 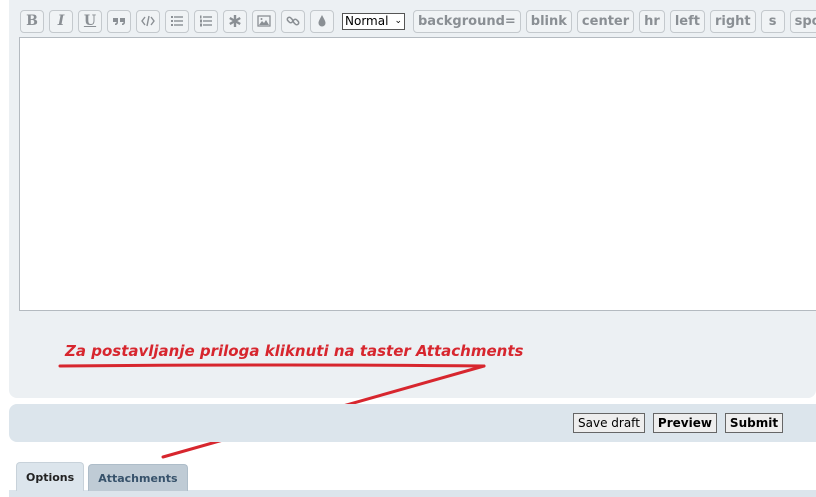 I want to click on underline-button: U, so click(x=90, y=21).